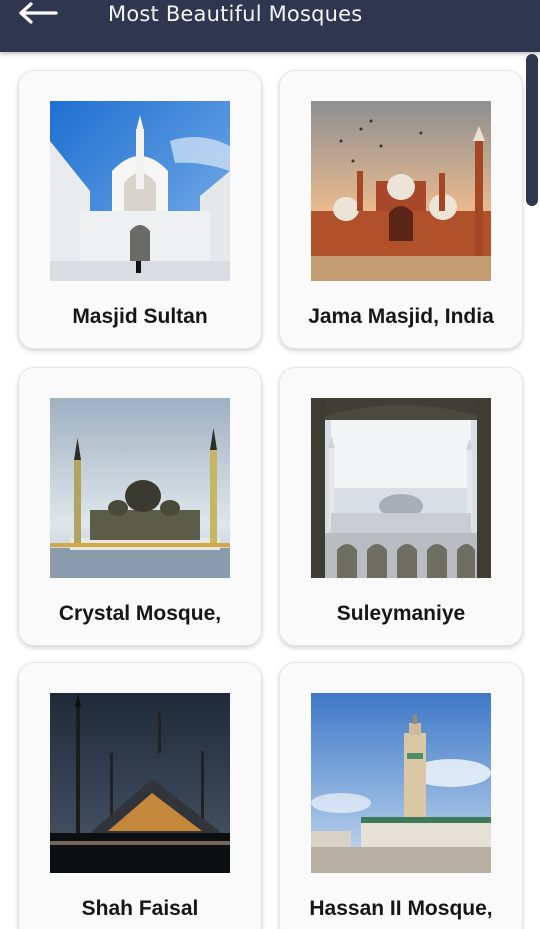 This screenshot has width=540, height=929. I want to click on mosque-name: Suleymaniye, so click(401, 613).